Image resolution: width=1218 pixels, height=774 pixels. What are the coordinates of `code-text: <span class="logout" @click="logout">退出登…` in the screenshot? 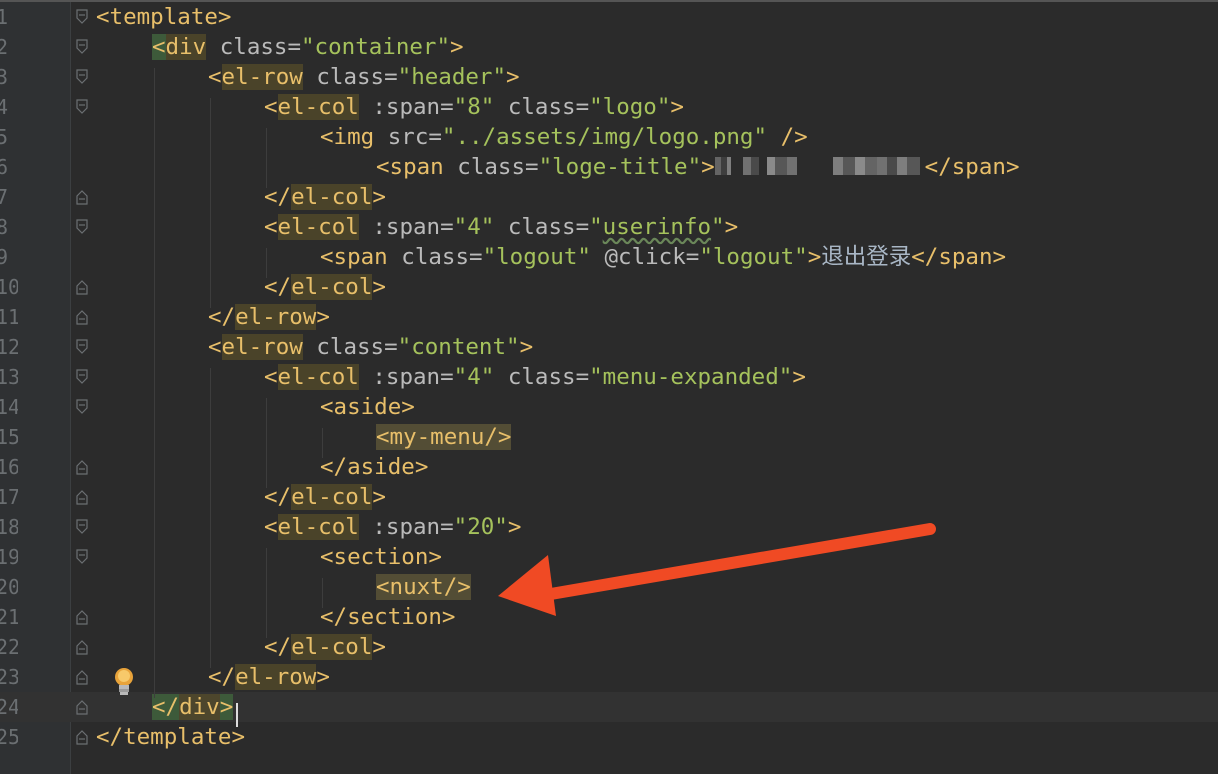 It's located at (663, 257).